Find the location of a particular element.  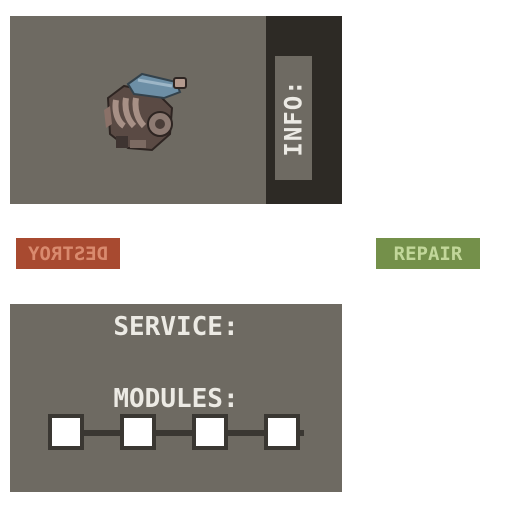

info-tab: INFO: is located at coordinates (293, 118).